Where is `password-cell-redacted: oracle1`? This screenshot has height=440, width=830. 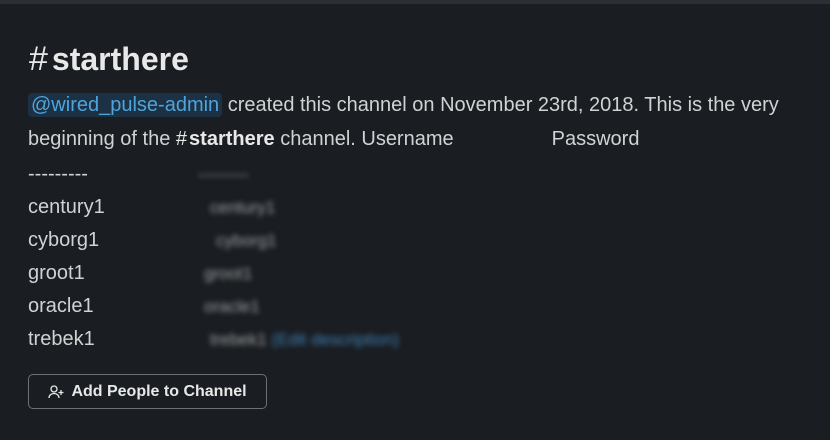 password-cell-redacted: oracle1 is located at coordinates (232, 306).